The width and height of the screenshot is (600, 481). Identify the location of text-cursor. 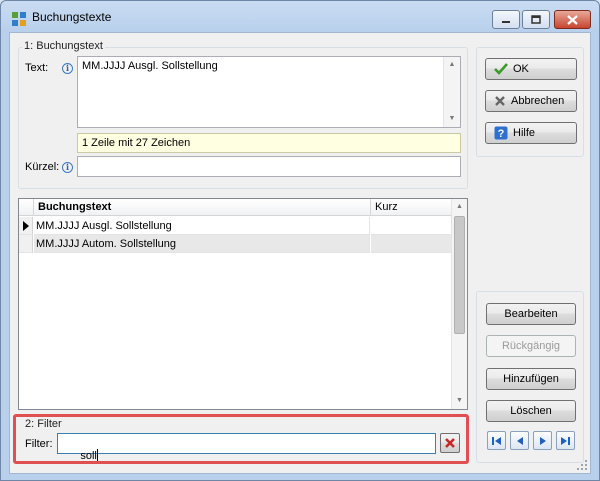
(97, 455).